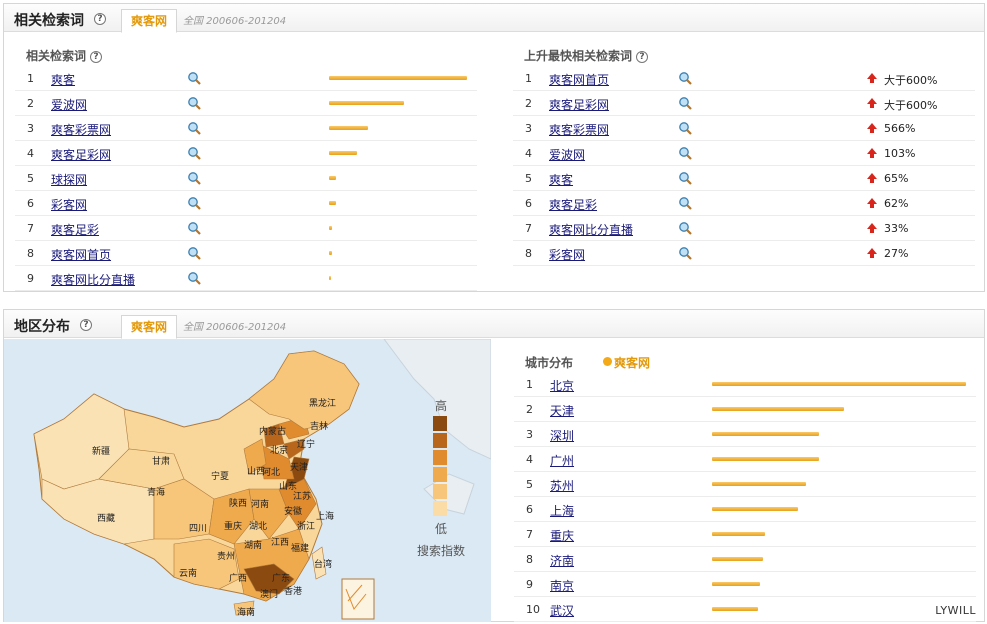 This screenshot has width=987, height=624. What do you see at coordinates (258, 525) in the screenshot?
I see `province-label: 湖北` at bounding box center [258, 525].